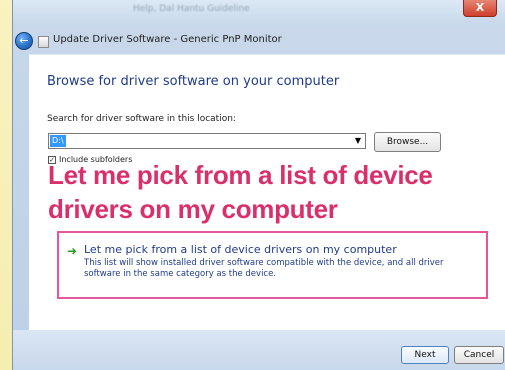  Describe the element at coordinates (425, 355) in the screenshot. I see `next-button: Next` at that location.